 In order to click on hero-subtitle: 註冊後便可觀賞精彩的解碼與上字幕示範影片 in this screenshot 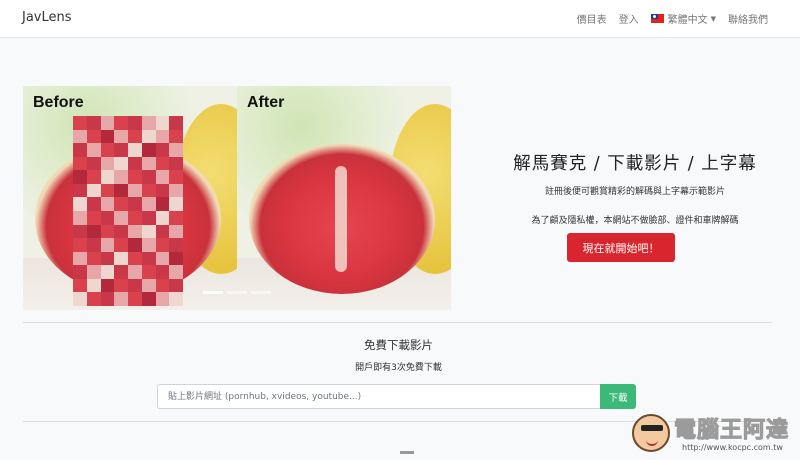, I will do `click(634, 192)`.